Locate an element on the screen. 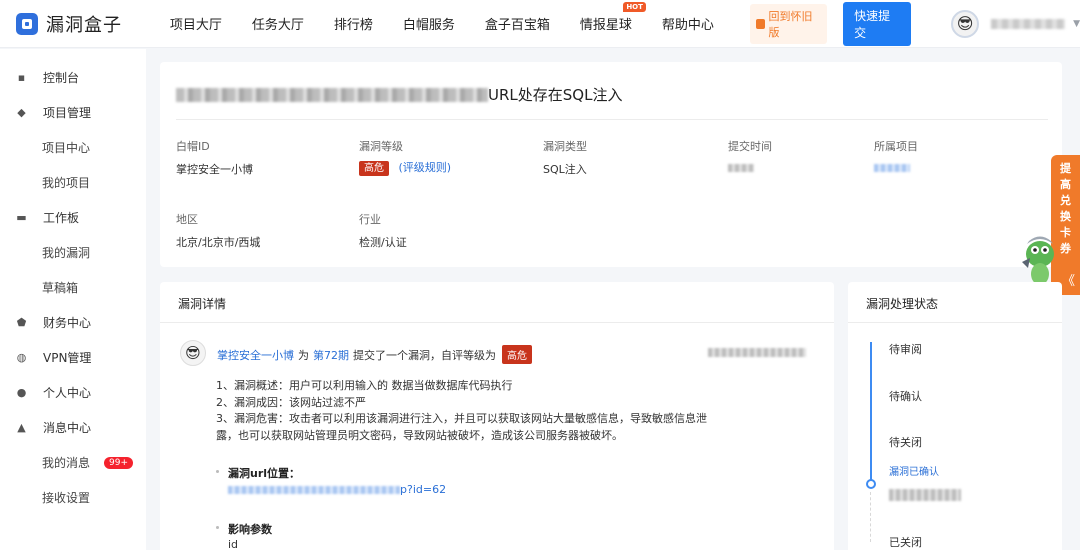 This screenshot has width=1080, height=550. industry-label: 行业 is located at coordinates (370, 219).